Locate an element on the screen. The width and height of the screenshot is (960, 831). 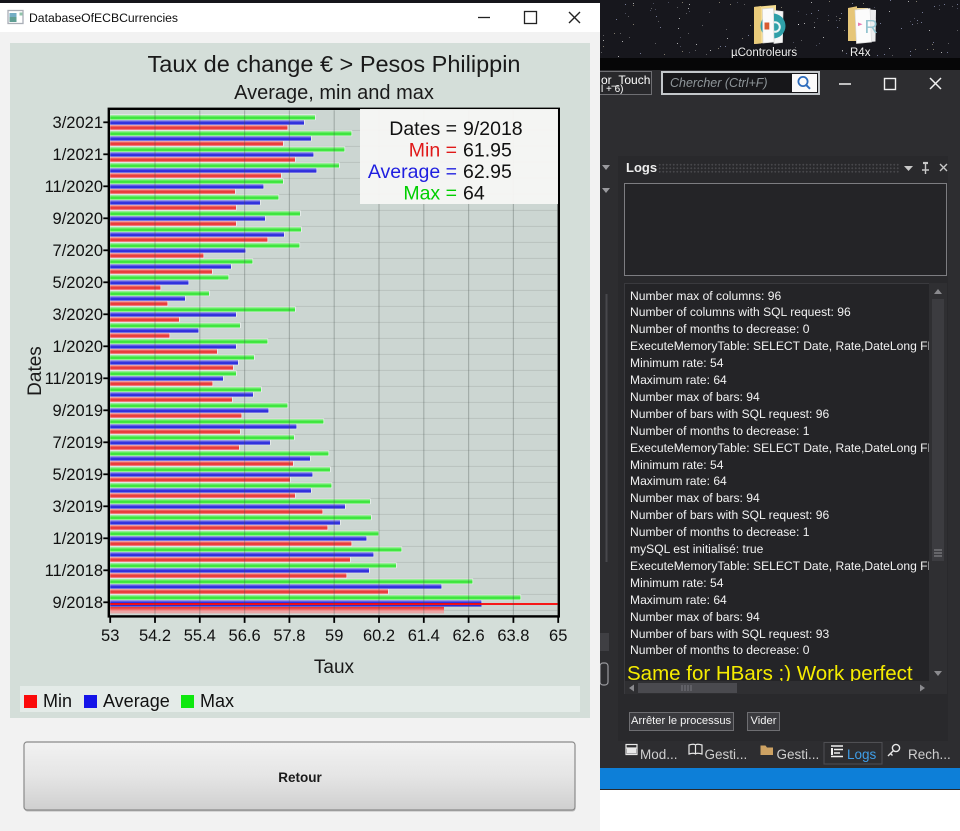
svg-text: Min = is located at coordinates (433, 150).